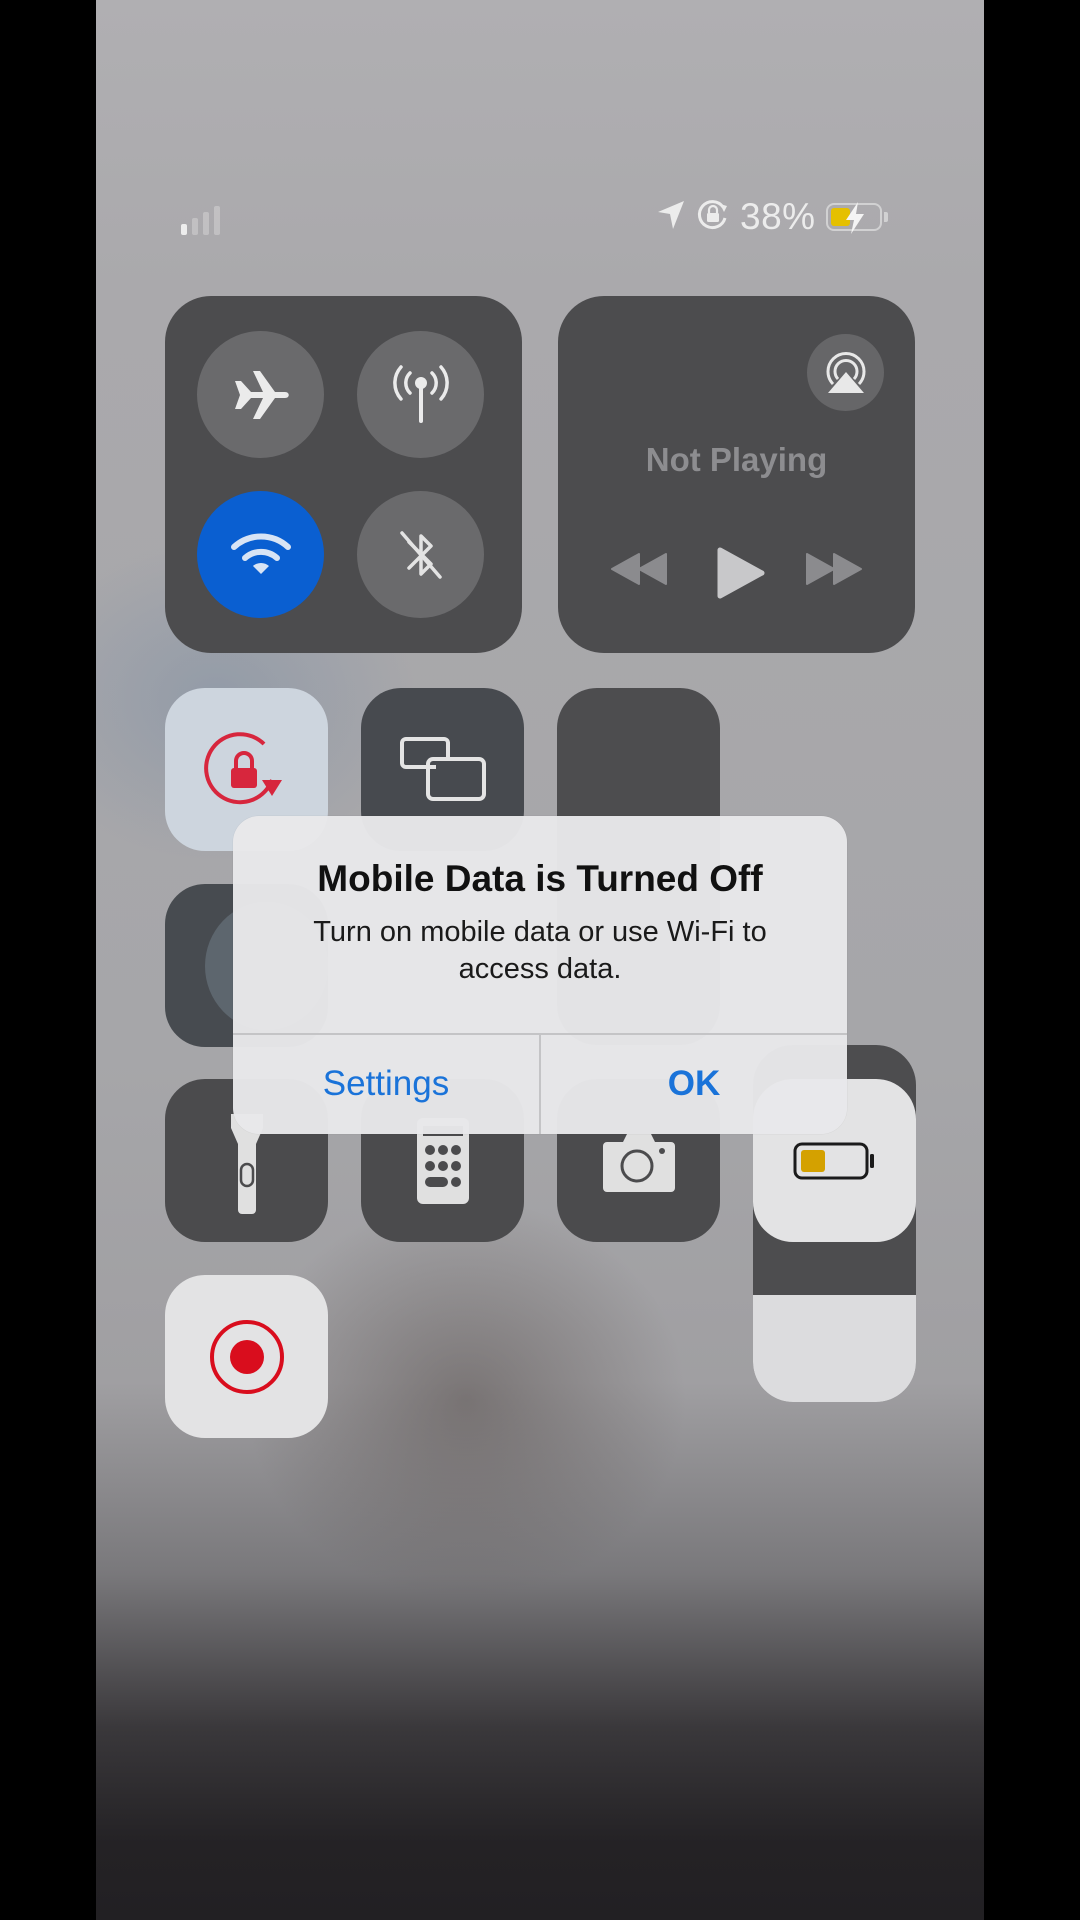 This screenshot has width=1080, height=1920. I want to click on screen-recording-button, so click(246, 1356).